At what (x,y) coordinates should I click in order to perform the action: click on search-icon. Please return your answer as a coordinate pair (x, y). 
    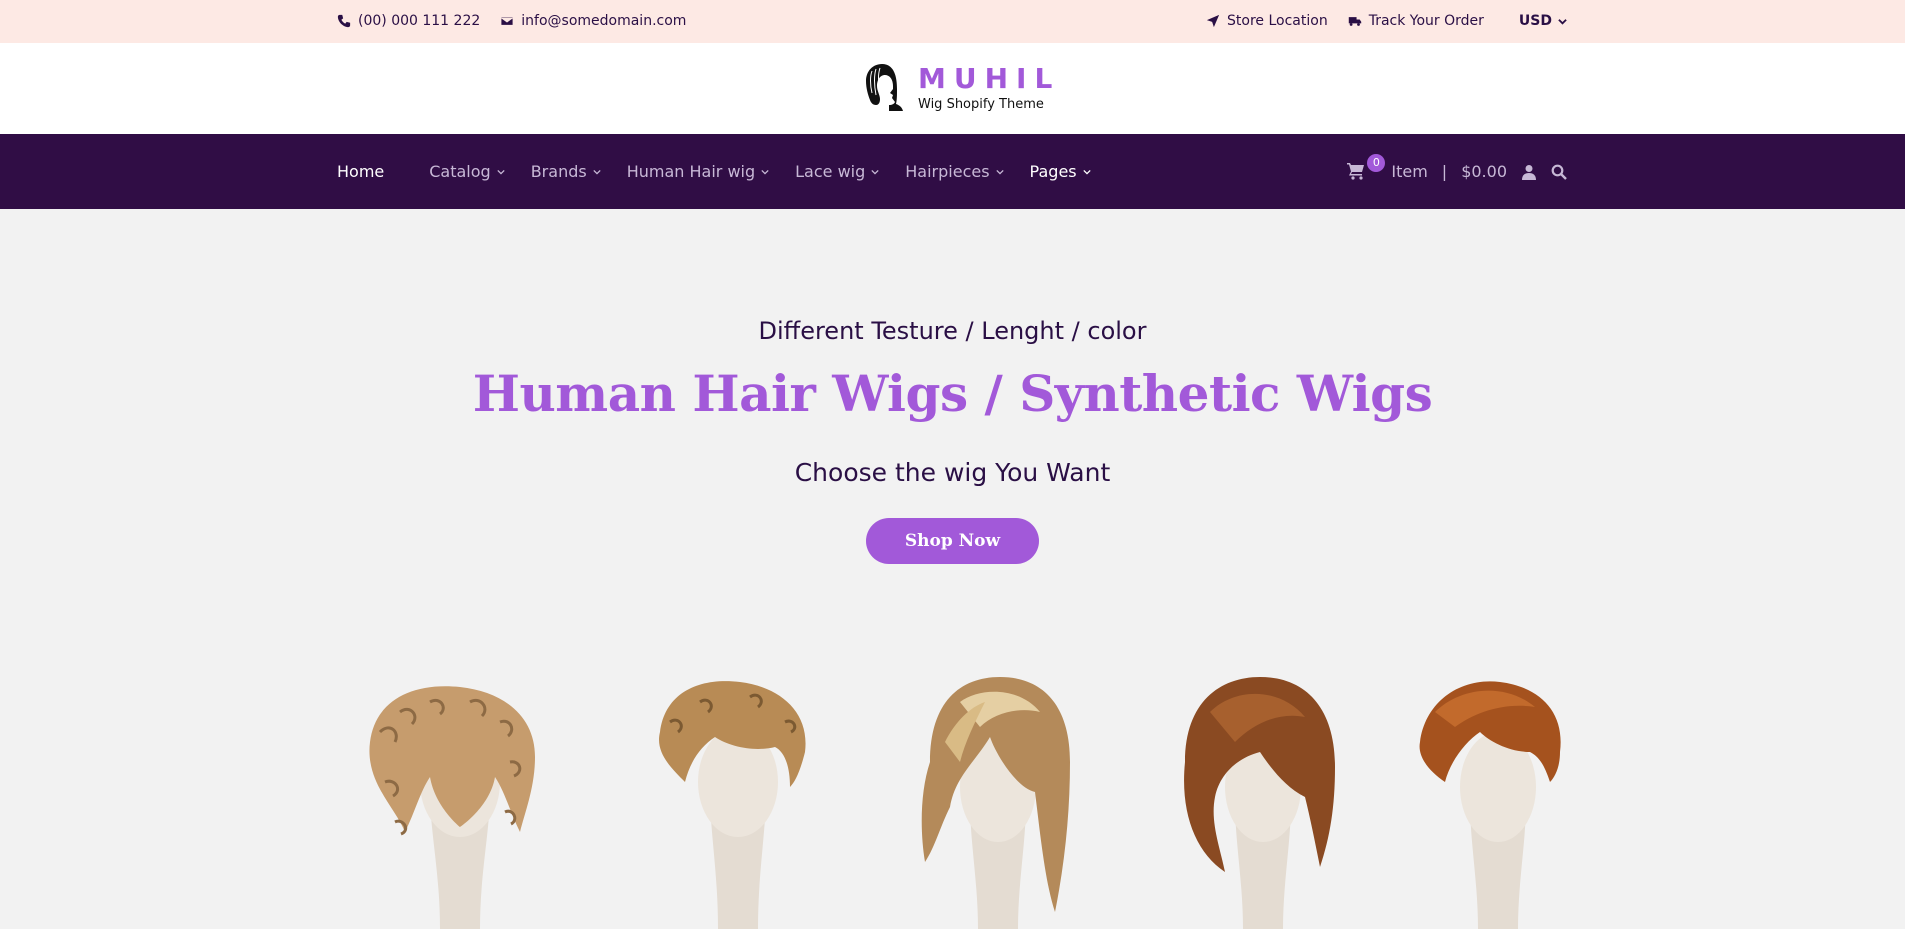
    Looking at the image, I should click on (1559, 172).